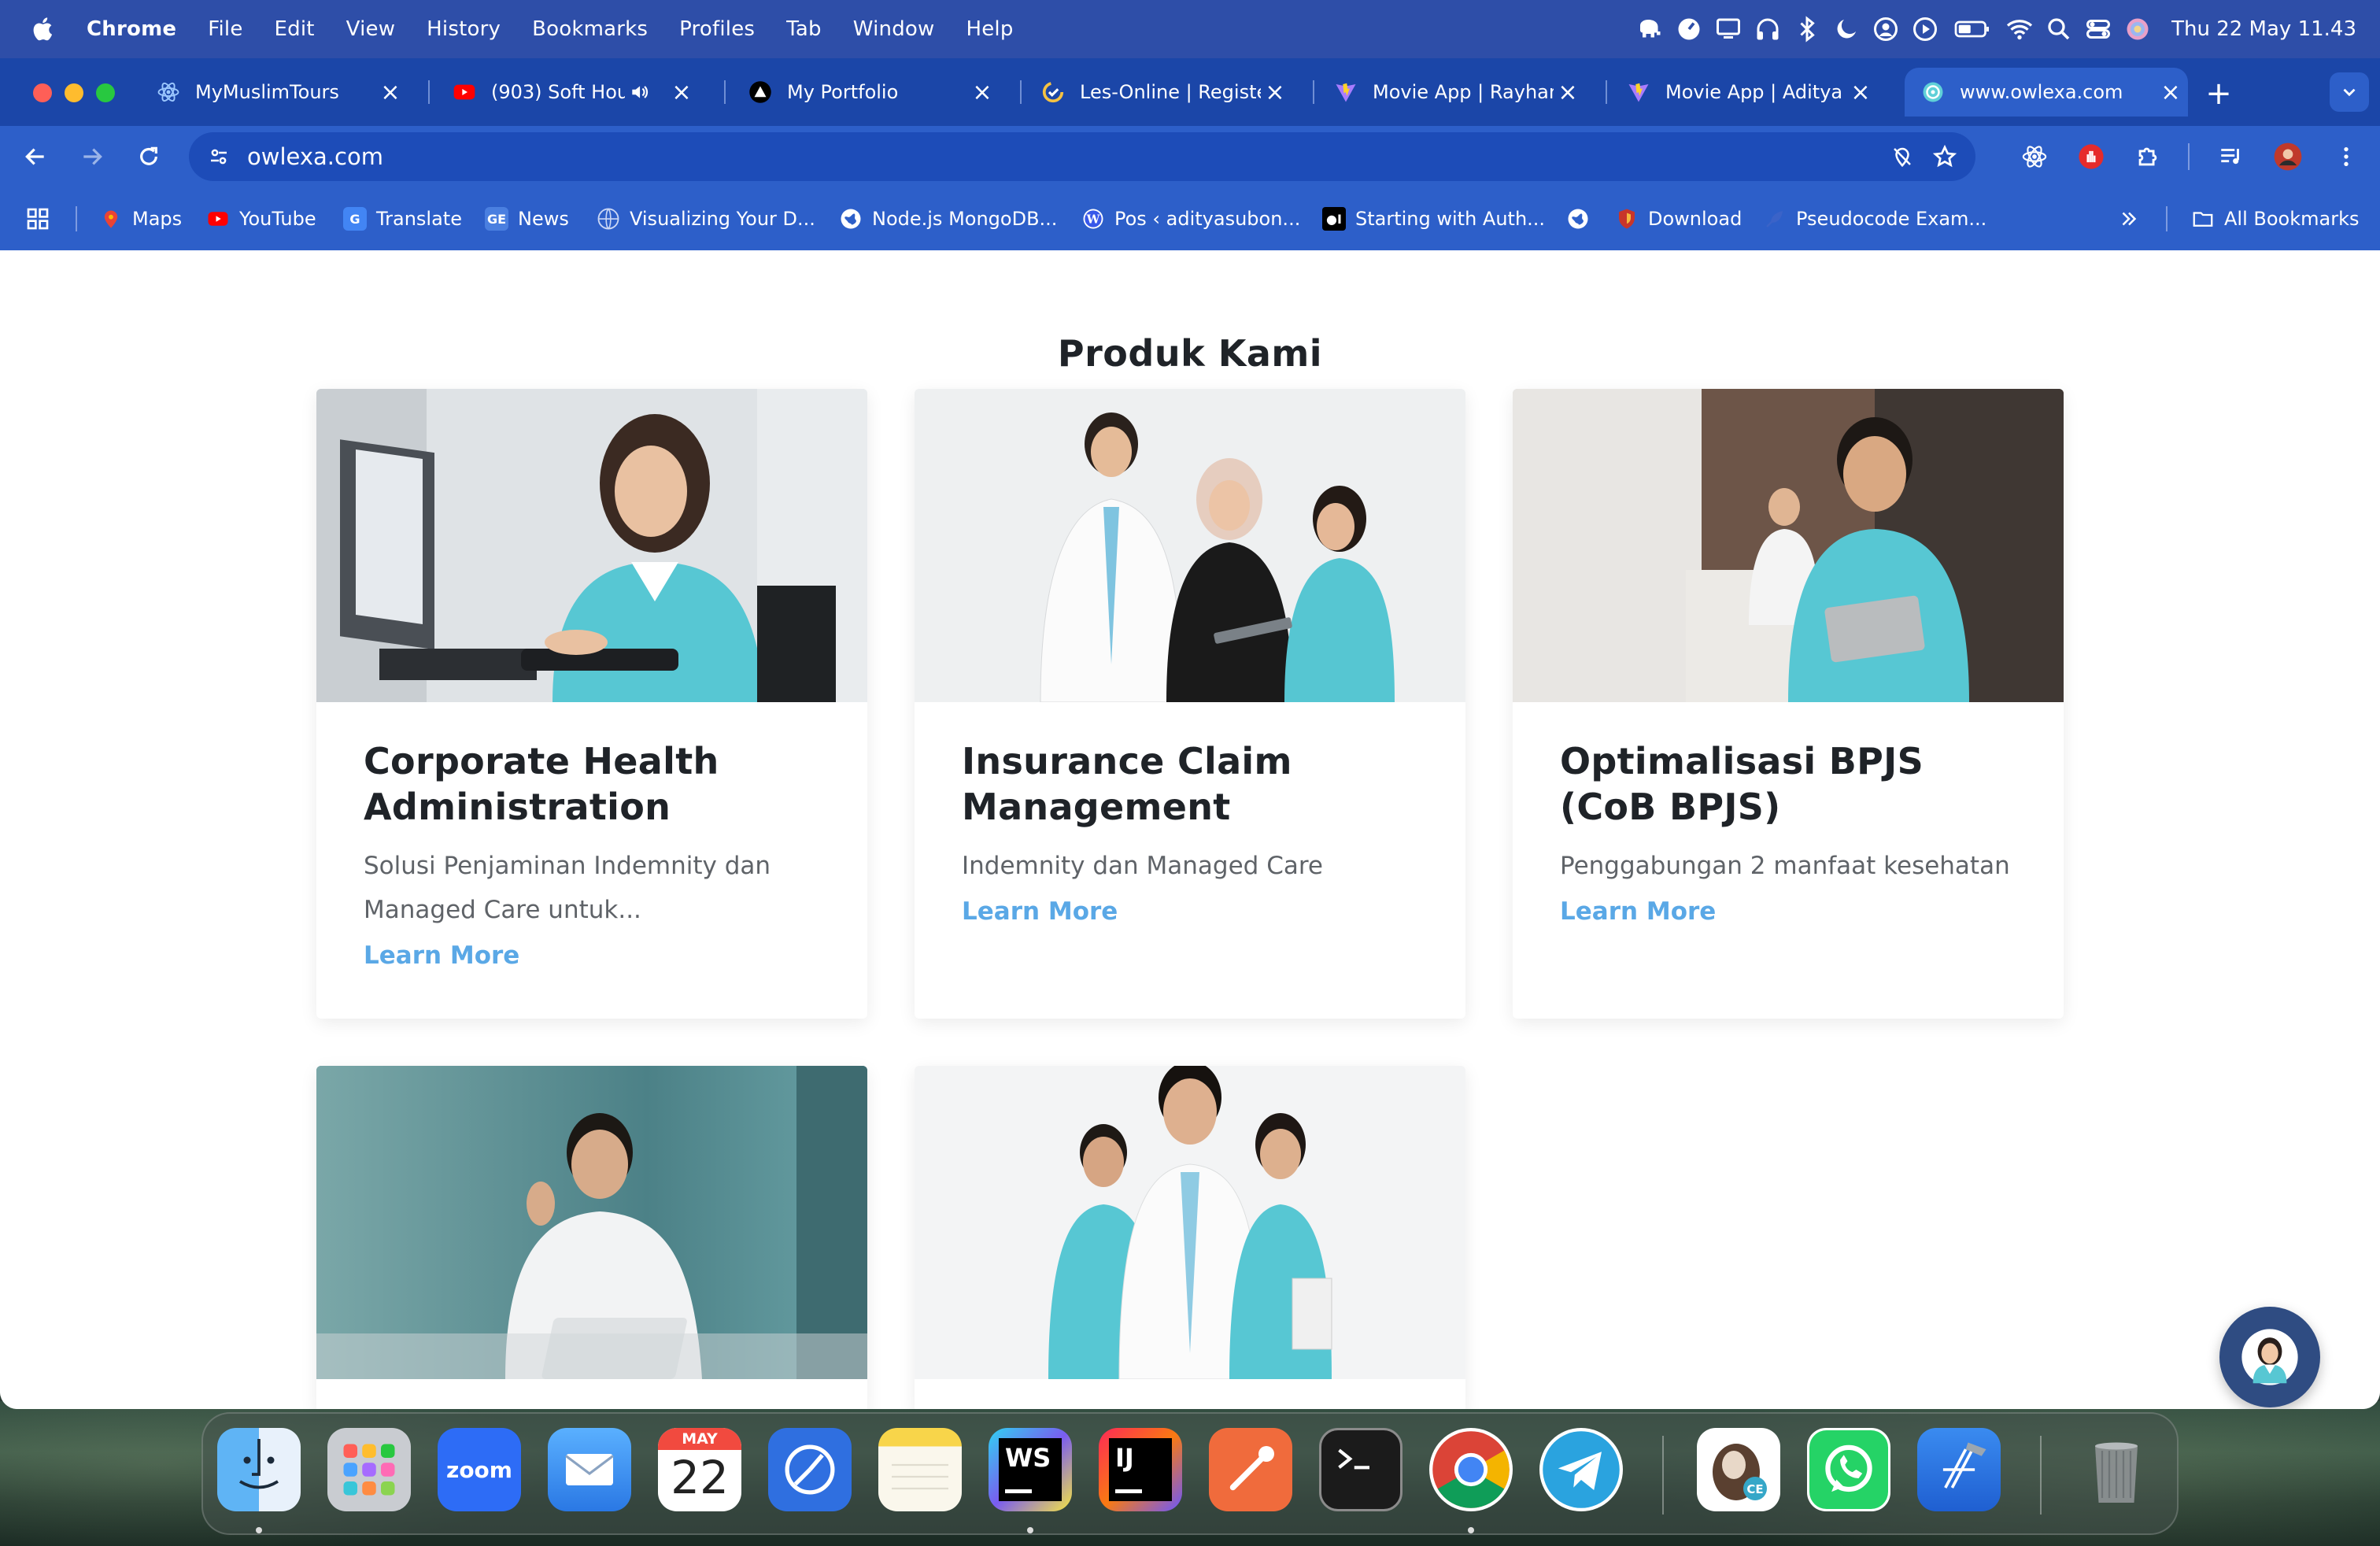  I want to click on location-off-icon, so click(1902, 157).